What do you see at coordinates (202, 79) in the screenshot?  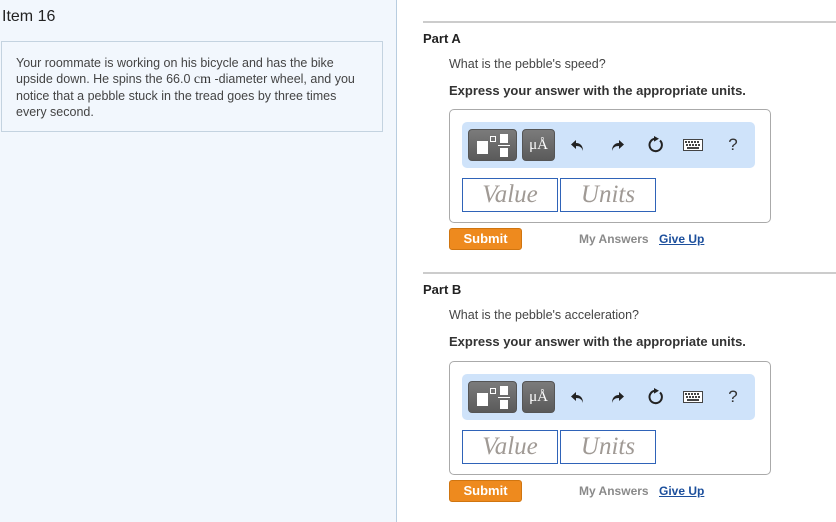 I see `problem-unit: cm` at bounding box center [202, 79].